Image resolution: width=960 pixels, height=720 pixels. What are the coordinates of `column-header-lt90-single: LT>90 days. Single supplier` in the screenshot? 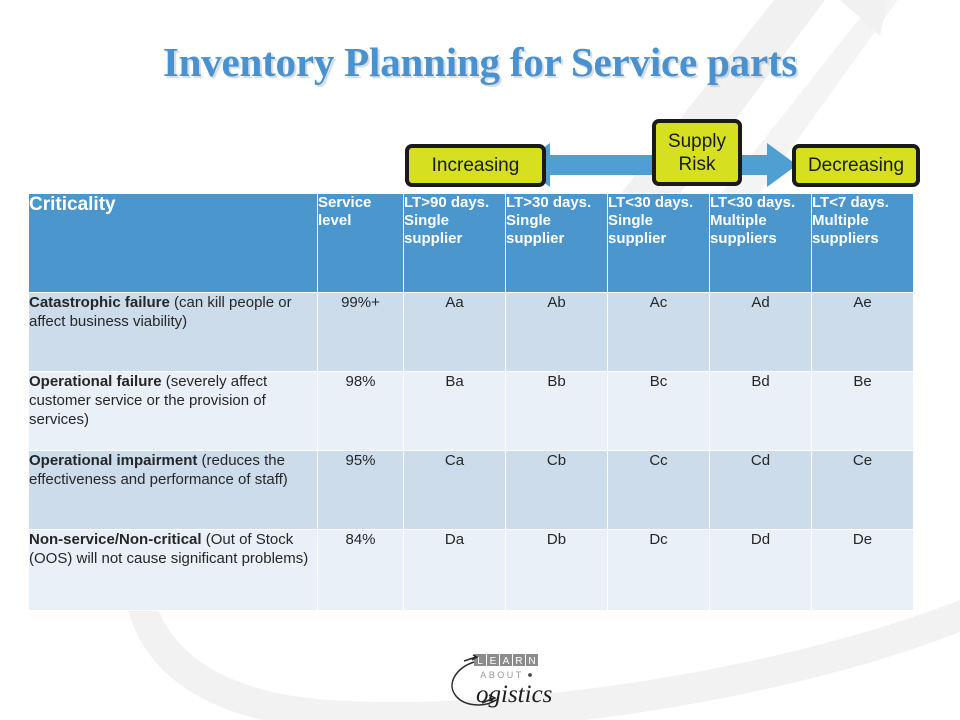 It's located at (454, 243).